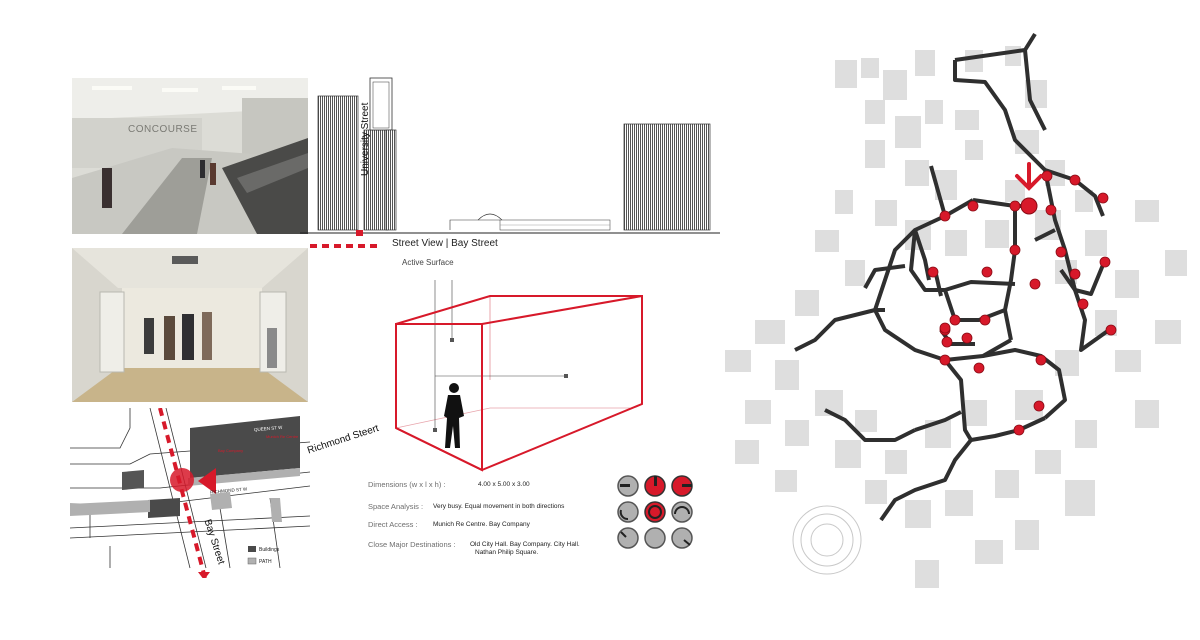 The width and height of the screenshot is (1200, 640). What do you see at coordinates (338, 163) in the screenshot?
I see `tower-left` at bounding box center [338, 163].